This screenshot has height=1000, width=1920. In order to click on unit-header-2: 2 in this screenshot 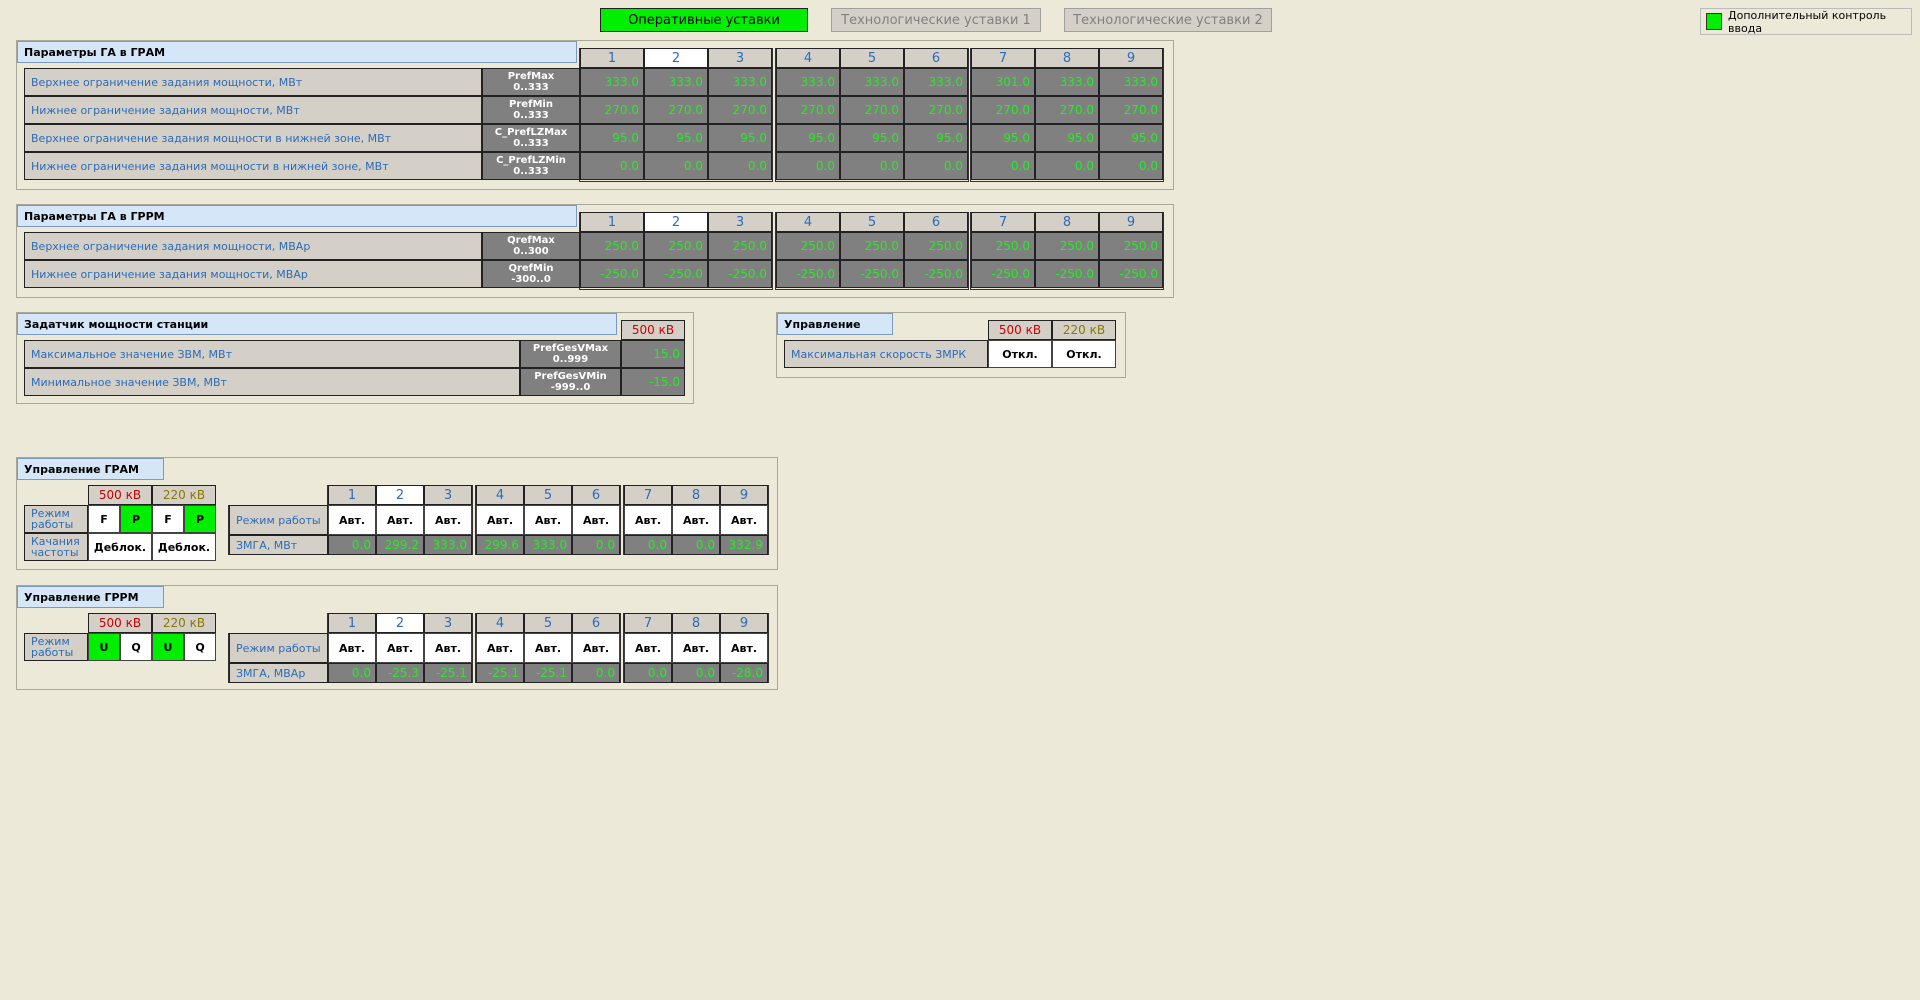, I will do `click(400, 623)`.